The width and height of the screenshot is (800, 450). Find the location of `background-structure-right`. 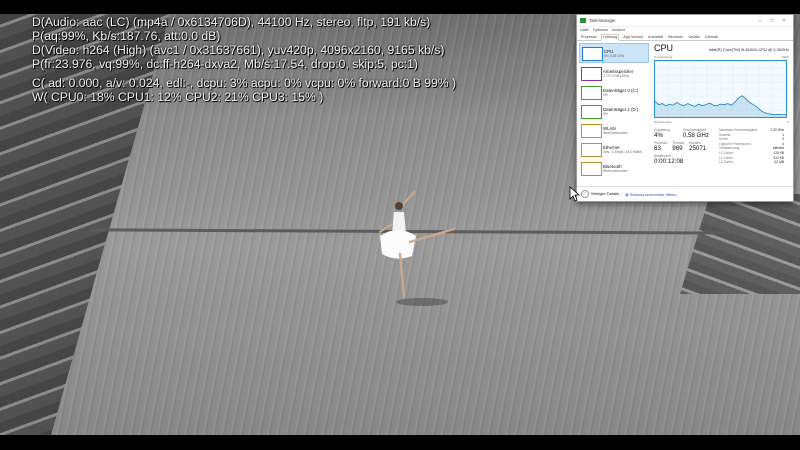

background-structure-right is located at coordinates (740, 244).